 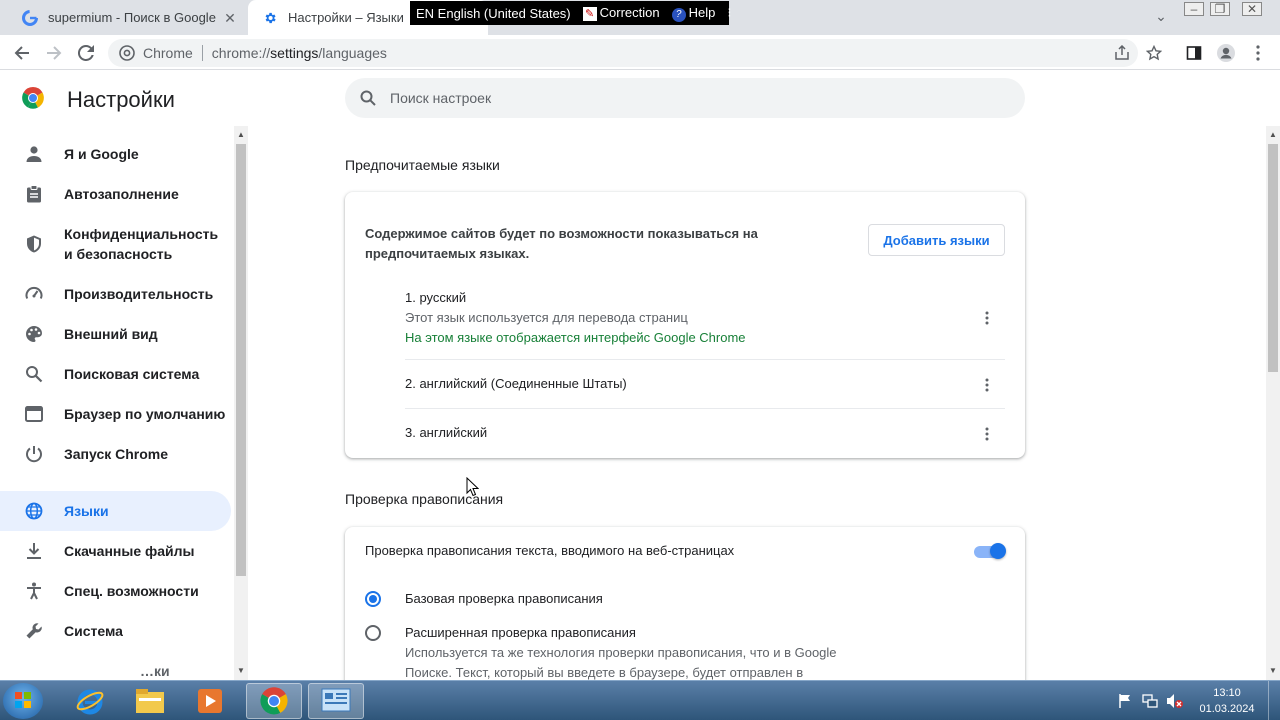 I want to click on tab-title: Настройки – Языки, so click(x=346, y=17).